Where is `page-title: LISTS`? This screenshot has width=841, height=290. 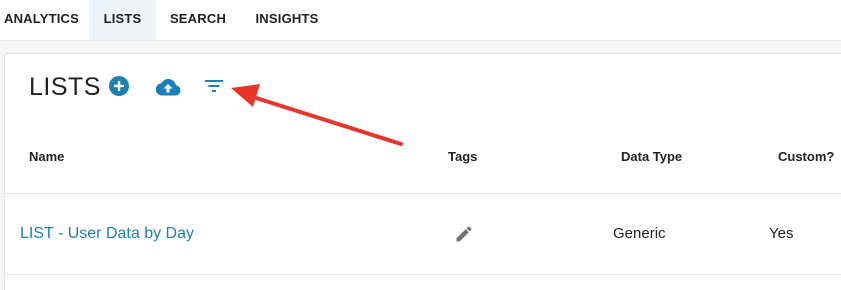 page-title: LISTS is located at coordinates (65, 87).